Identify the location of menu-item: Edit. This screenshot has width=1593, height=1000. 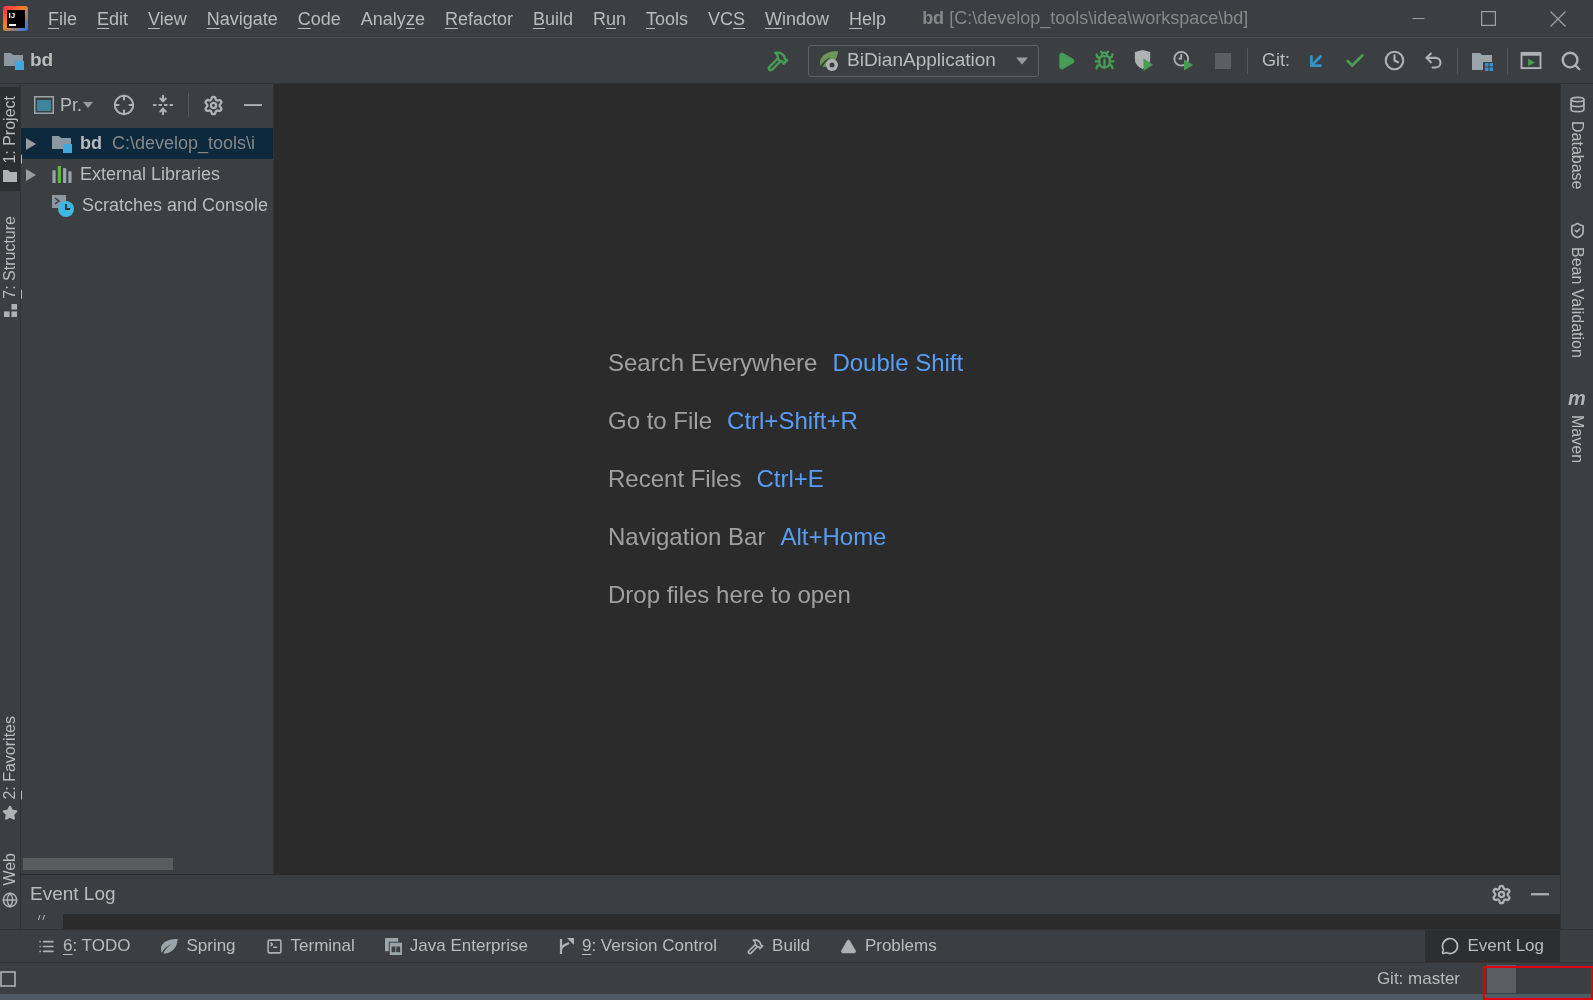
(113, 18).